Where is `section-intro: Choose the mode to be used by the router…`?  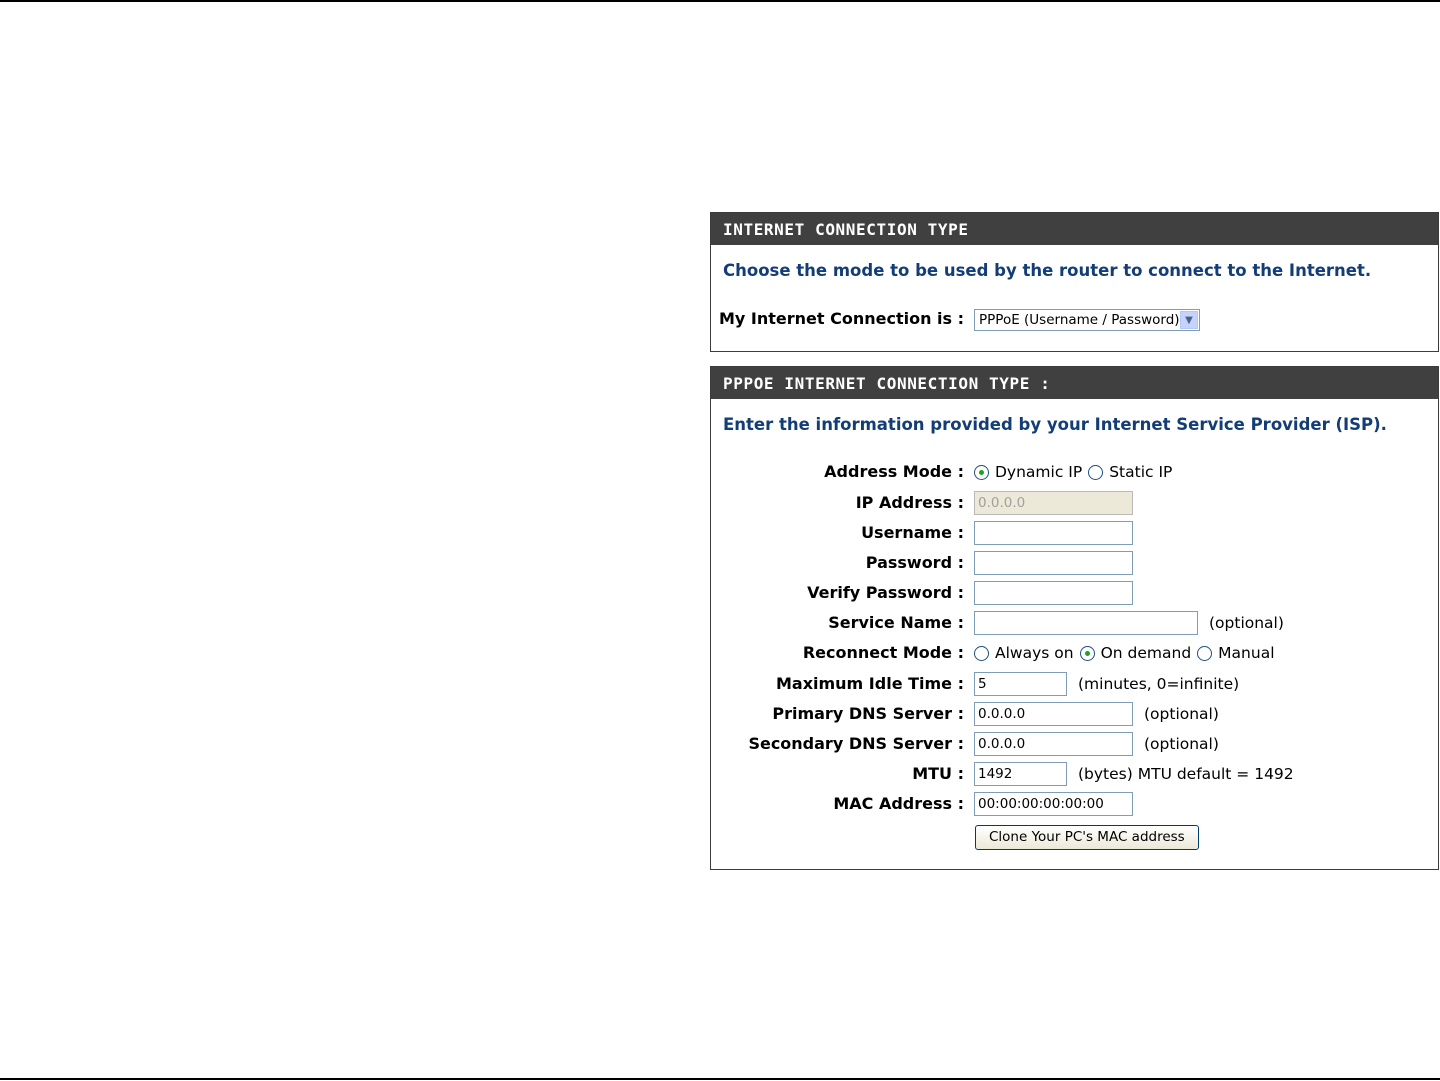 section-intro: Choose the mode to be used by the router… is located at coordinates (1047, 270).